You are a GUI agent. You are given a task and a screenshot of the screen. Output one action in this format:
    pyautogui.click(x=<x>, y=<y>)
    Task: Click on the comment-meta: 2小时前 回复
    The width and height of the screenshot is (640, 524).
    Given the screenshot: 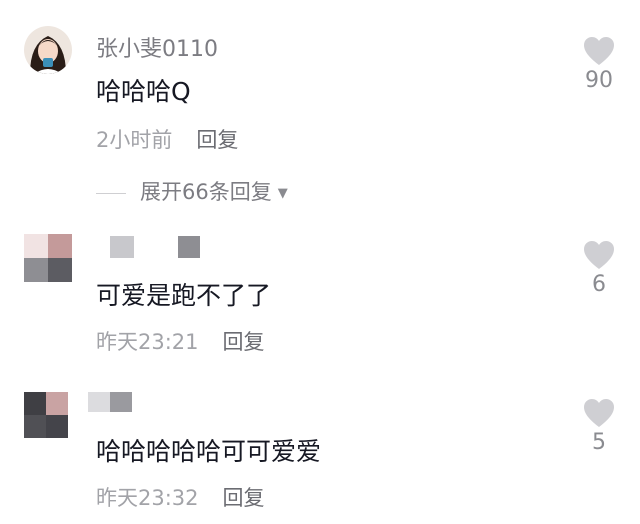 What is the action you would take?
    pyautogui.click(x=167, y=139)
    